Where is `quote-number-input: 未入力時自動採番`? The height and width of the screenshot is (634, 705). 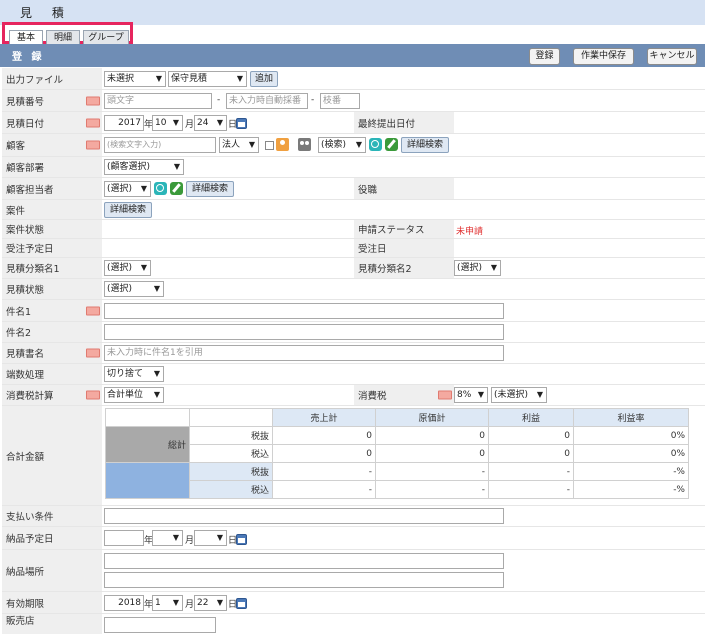
quote-number-input: 未入力時自動採番 is located at coordinates (267, 101).